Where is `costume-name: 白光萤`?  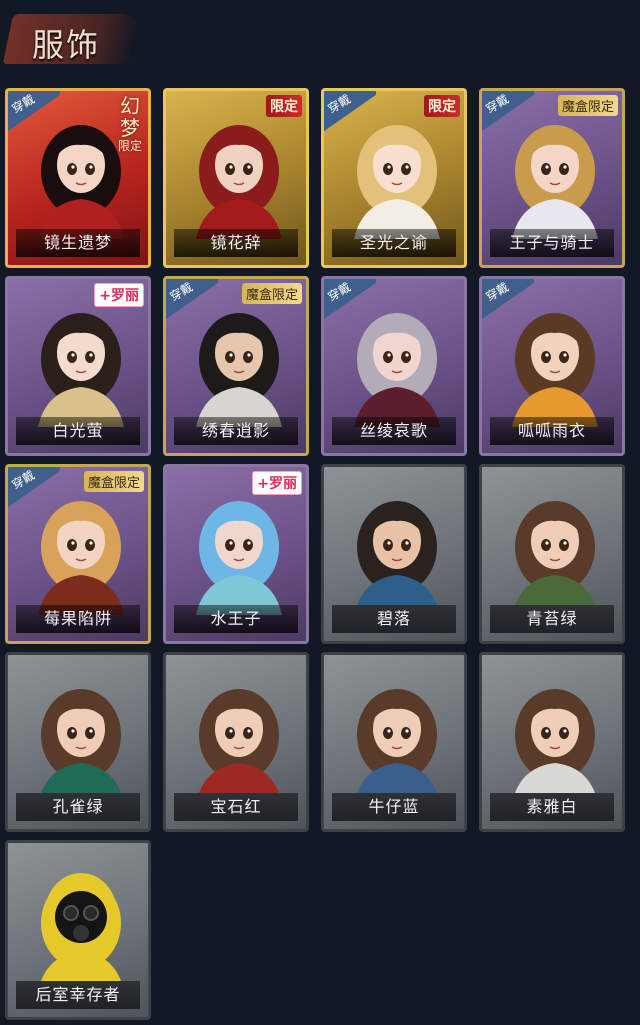
costume-name: 白光萤 is located at coordinates (78, 431).